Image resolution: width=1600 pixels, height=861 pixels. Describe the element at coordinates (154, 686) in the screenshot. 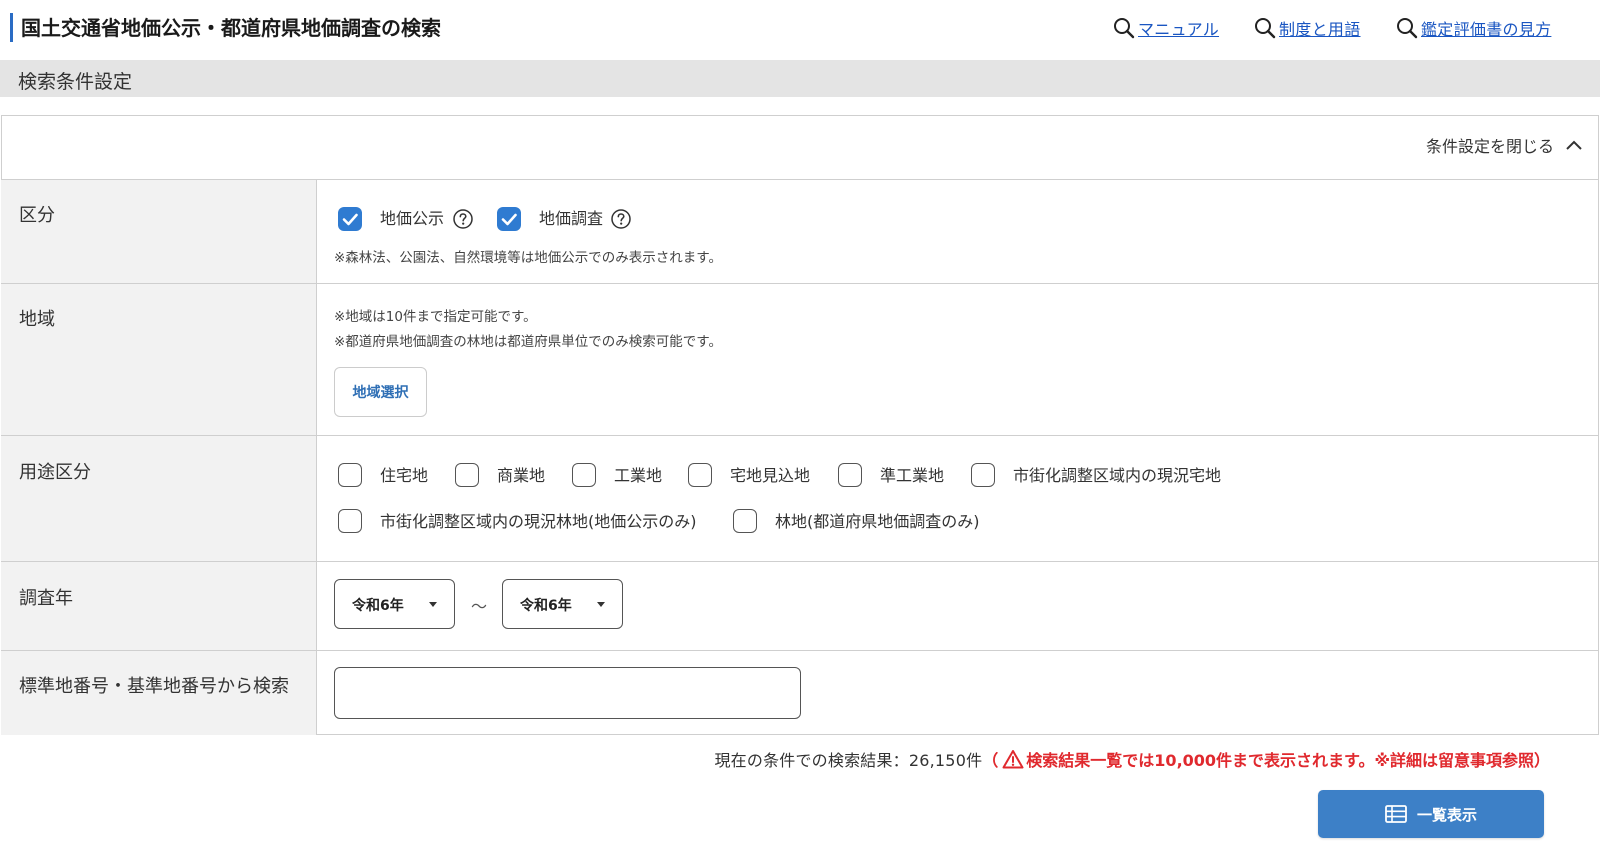

I see `number-search-row-label: 標準地番号・基準地番号から検索` at that location.